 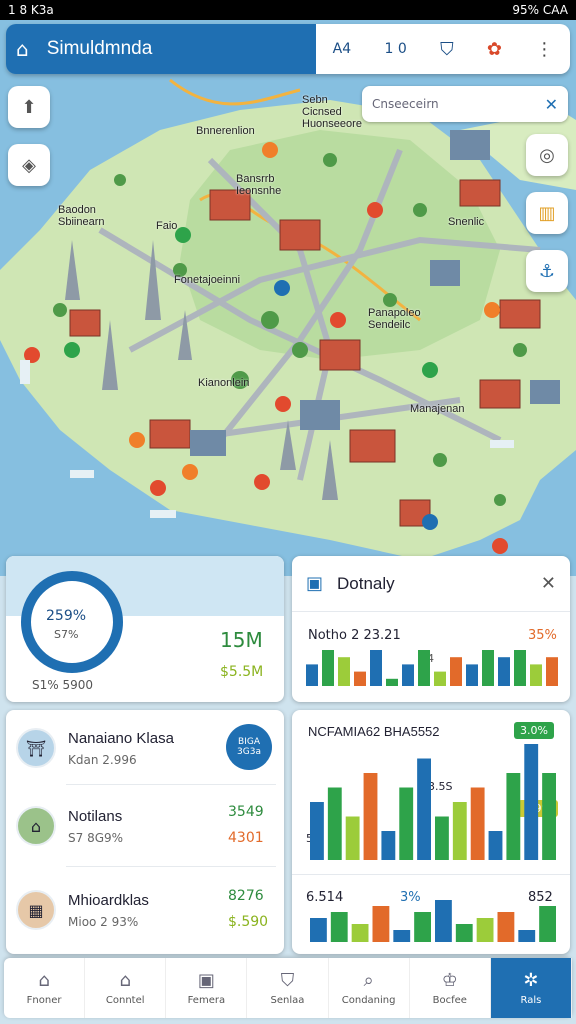 What do you see at coordinates (246, 896) in the screenshot?
I see `list-value-1: 8276` at bounding box center [246, 896].